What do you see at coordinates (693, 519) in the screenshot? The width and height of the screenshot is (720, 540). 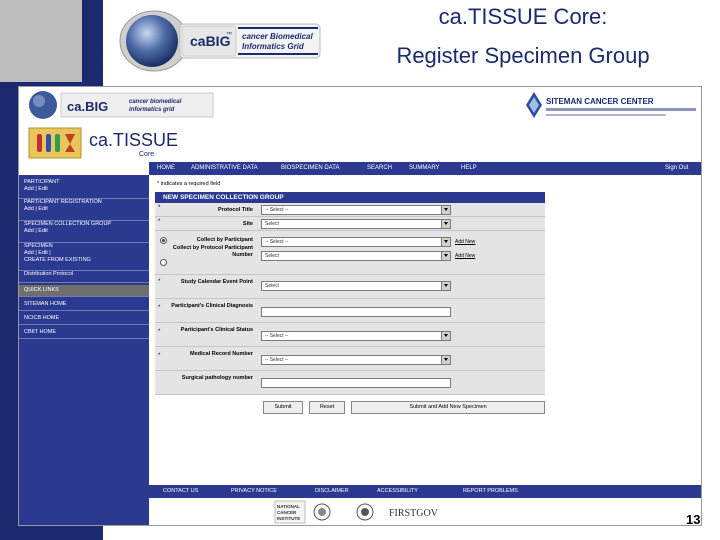 I see `slide-number: 13` at bounding box center [693, 519].